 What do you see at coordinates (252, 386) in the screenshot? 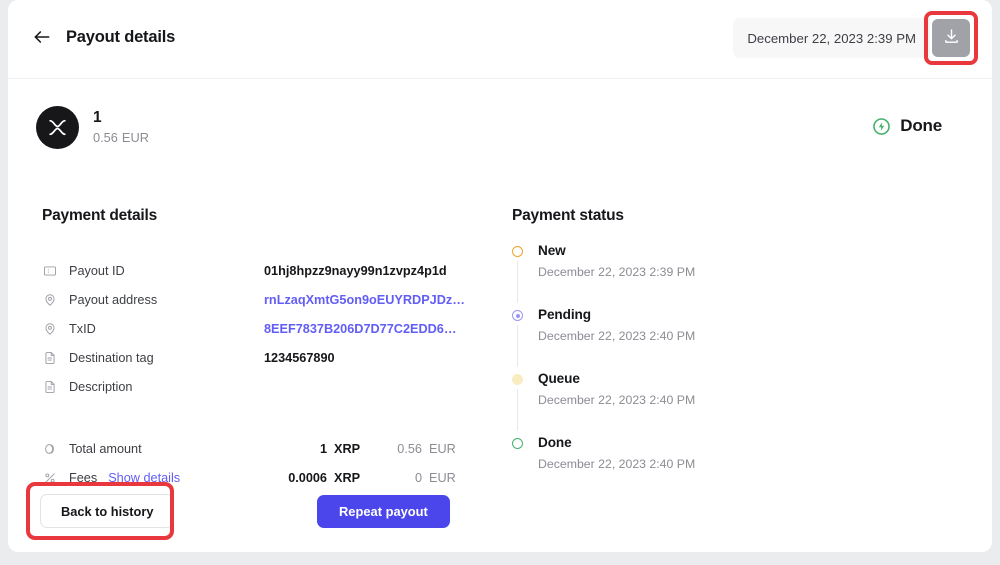
I see `detail-row: Description` at bounding box center [252, 386].